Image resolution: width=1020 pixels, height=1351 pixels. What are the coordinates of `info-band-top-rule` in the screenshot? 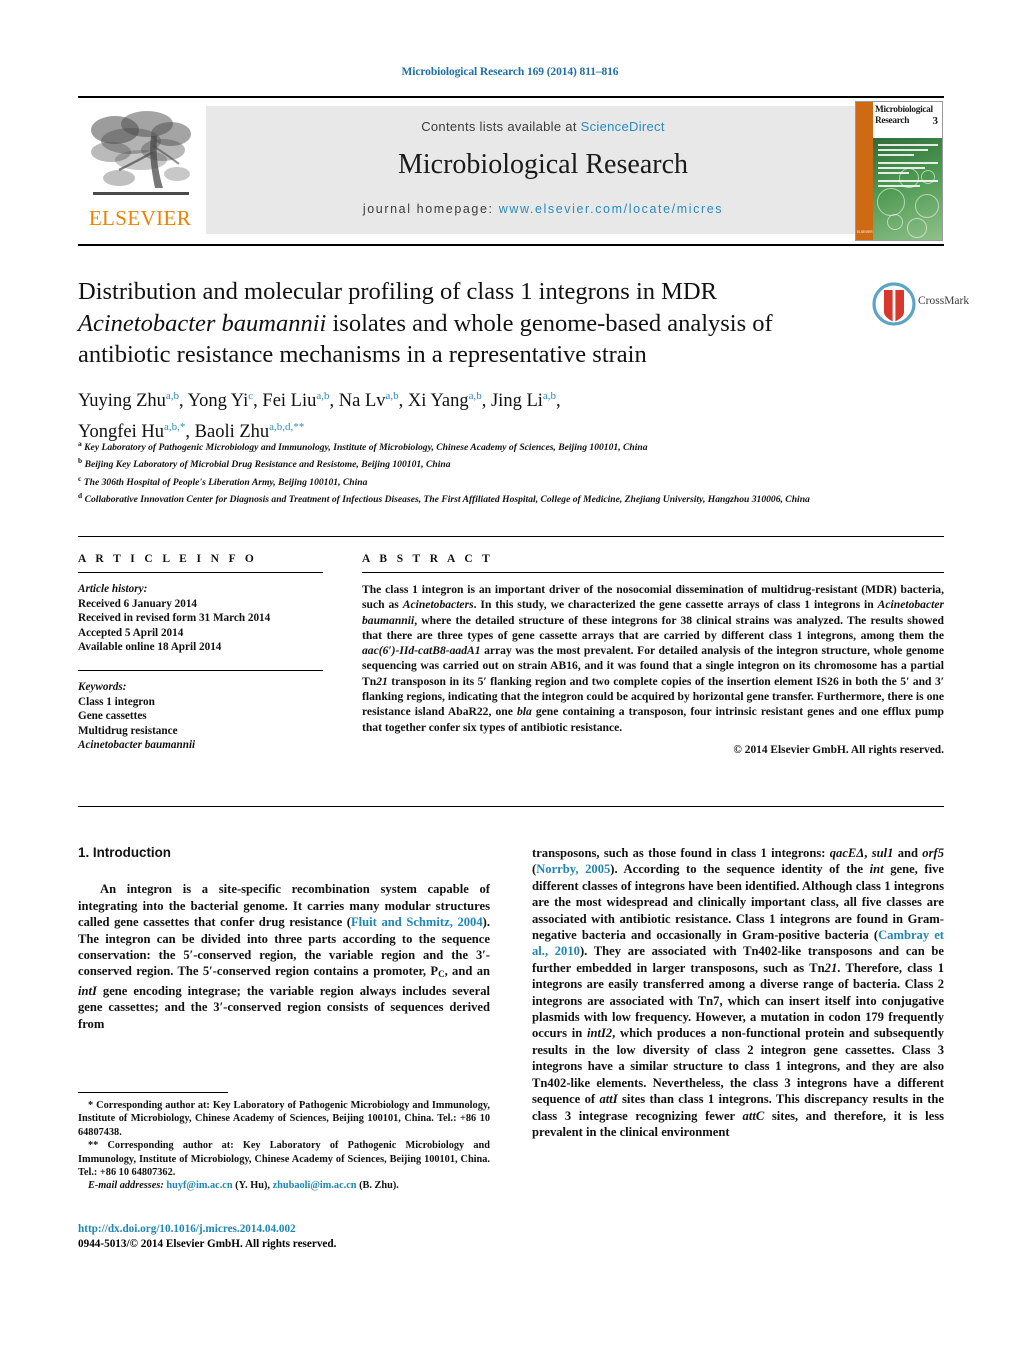 It's located at (511, 536).